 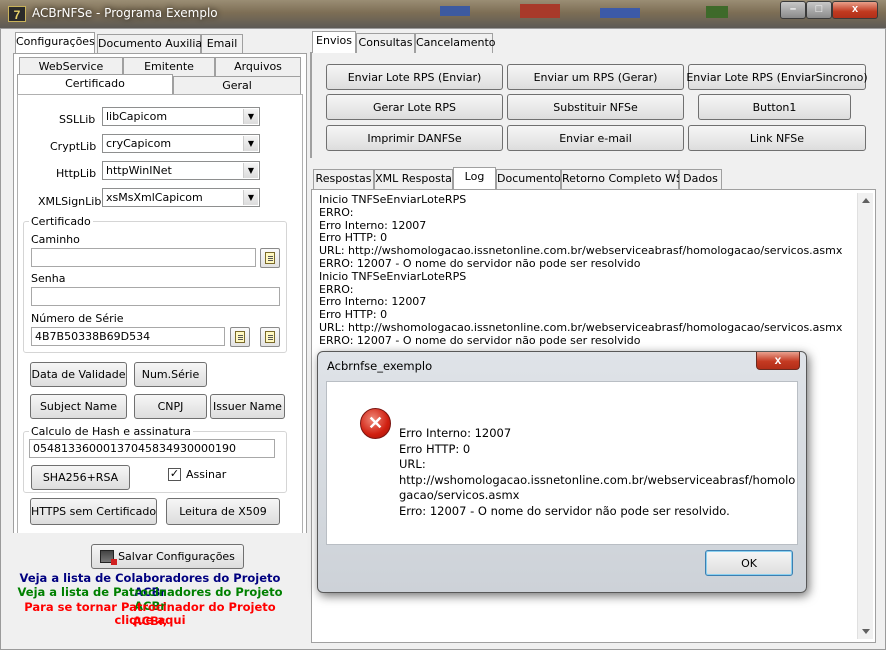 What do you see at coordinates (55, 239) in the screenshot?
I see `caminho-label: Caminho` at bounding box center [55, 239].